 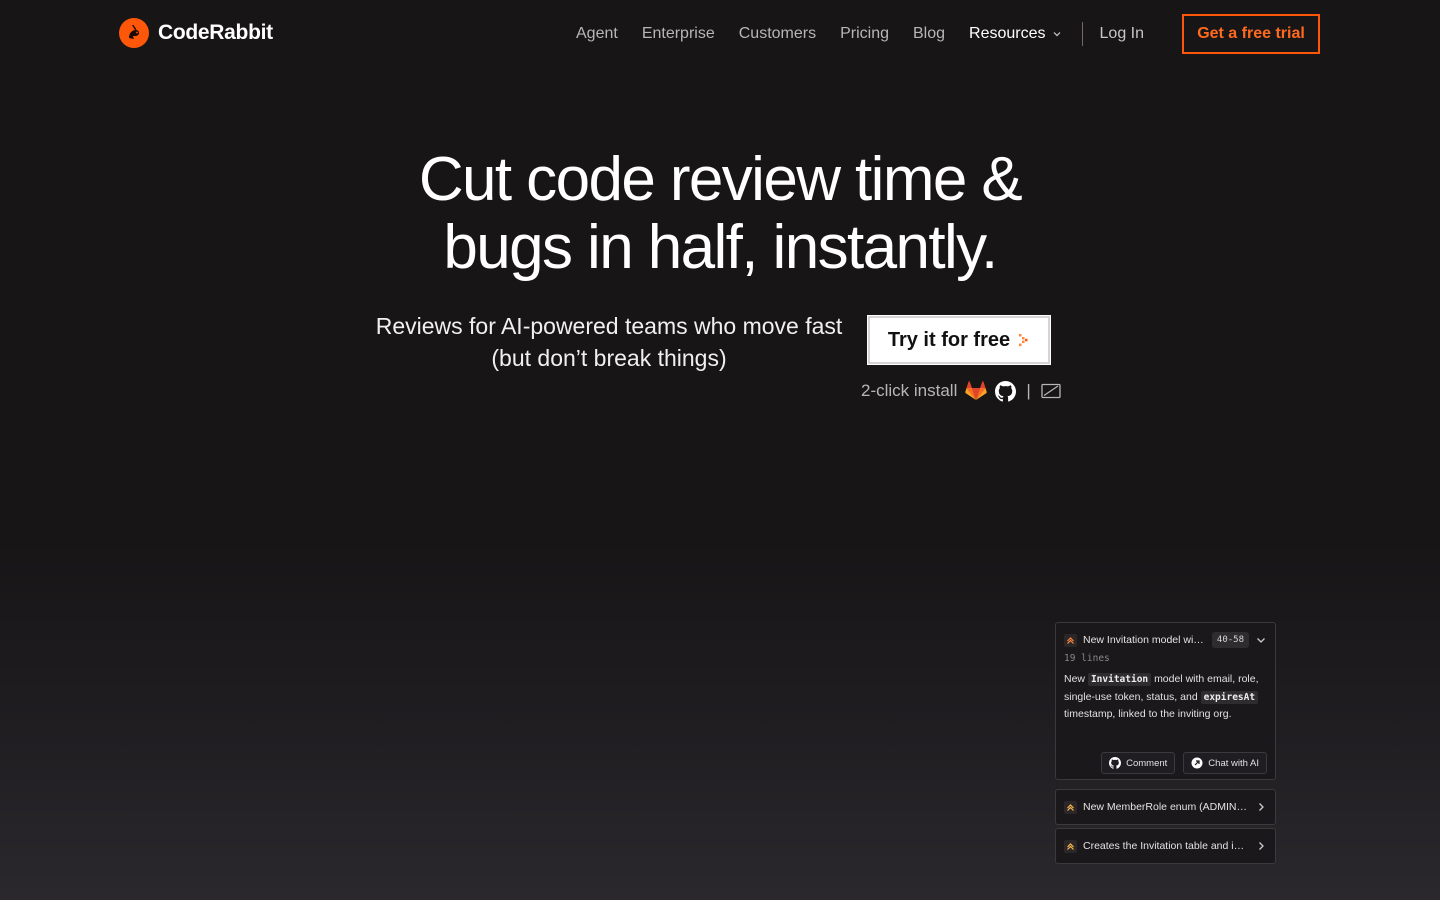 I want to click on review-card-row: Creates the Invitation table and indexes, so click(x=1165, y=846).